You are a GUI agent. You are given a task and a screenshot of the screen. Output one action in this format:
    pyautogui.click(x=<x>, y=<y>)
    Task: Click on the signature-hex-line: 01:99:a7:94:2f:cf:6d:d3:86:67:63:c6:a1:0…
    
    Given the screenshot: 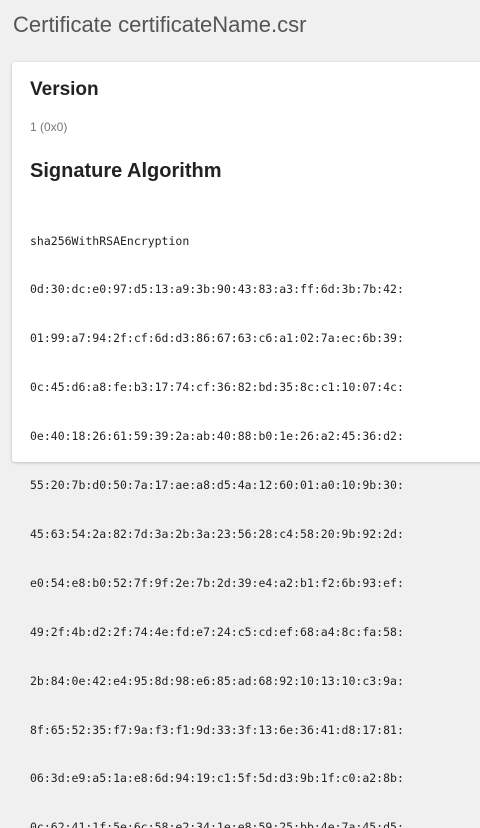 What is the action you would take?
    pyautogui.click(x=217, y=338)
    